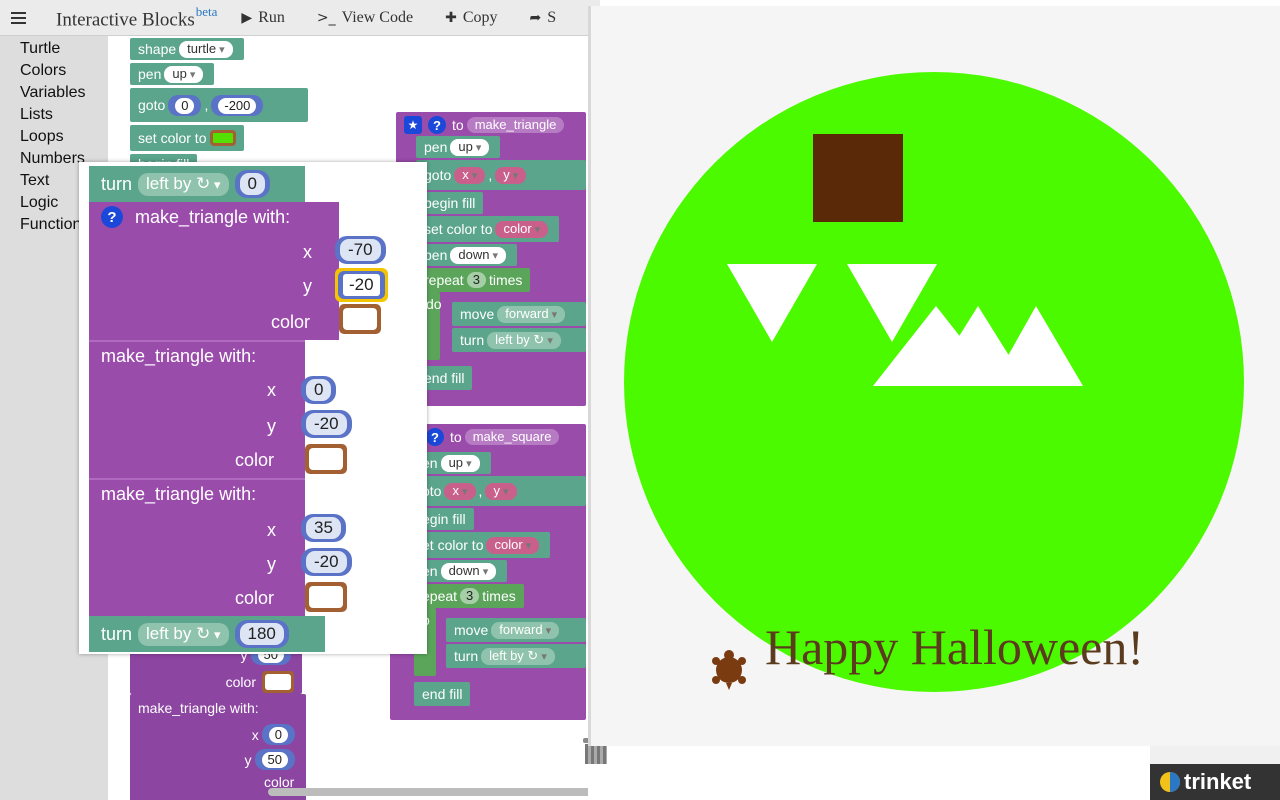 This screenshot has width=1280, height=800. I want to click on def2-pen2-dropdown: down, so click(468, 571).